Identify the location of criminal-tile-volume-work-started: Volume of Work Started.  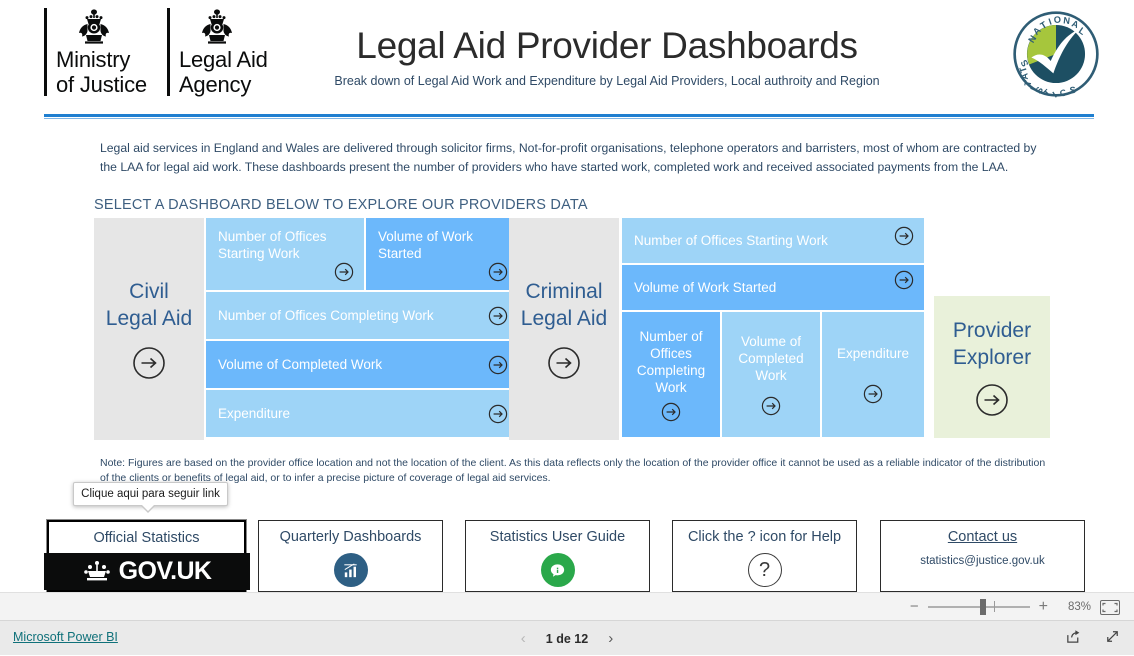
(773, 287).